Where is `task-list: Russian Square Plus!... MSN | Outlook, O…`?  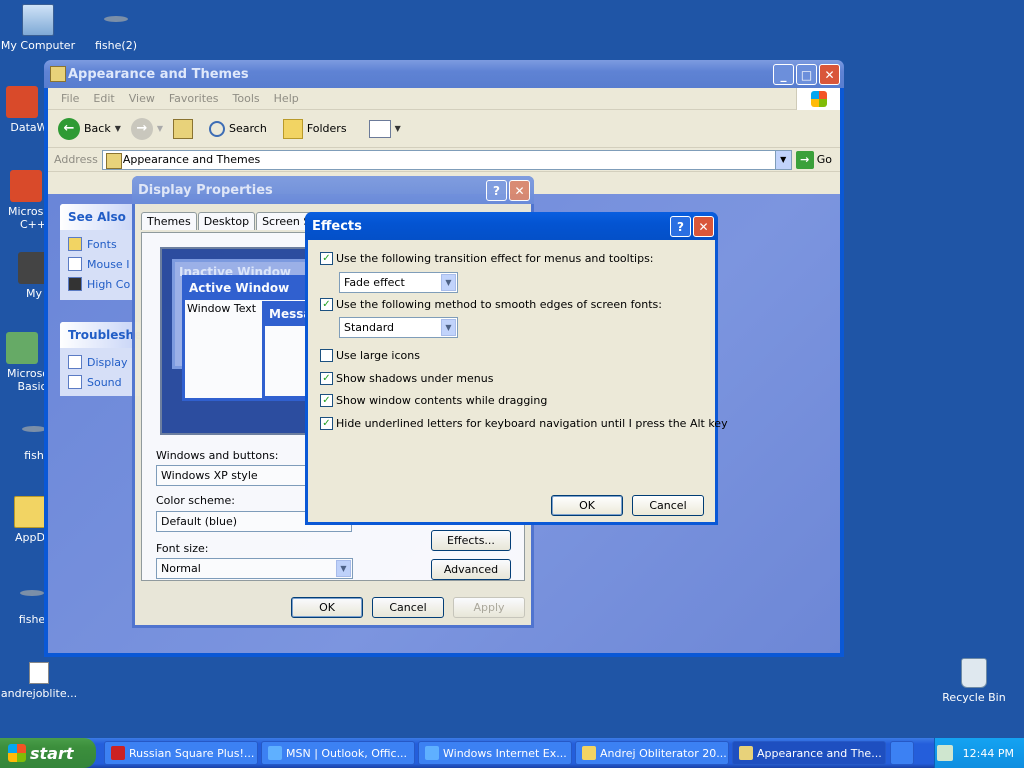 task-list: Russian Square Plus!... MSN | Outlook, O… is located at coordinates (495, 753).